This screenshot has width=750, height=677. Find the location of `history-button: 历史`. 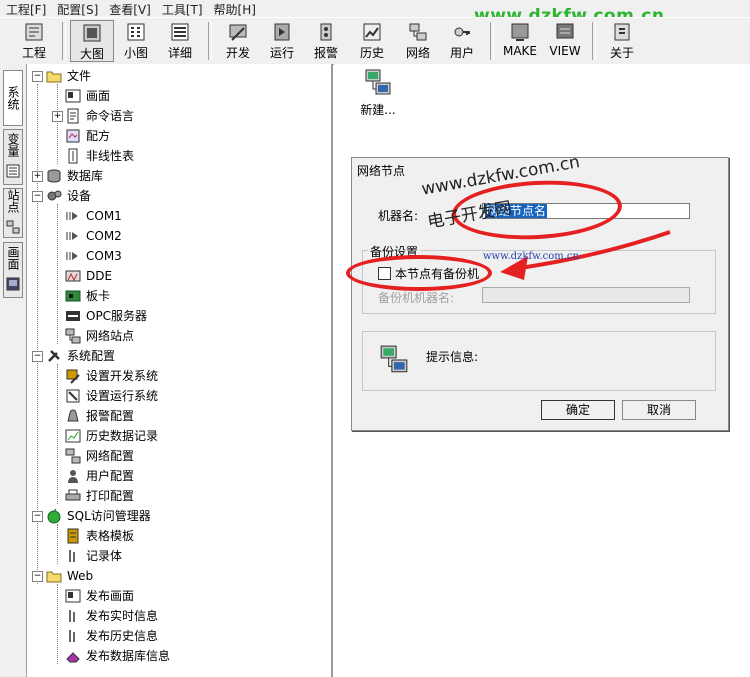

history-button: 历史 is located at coordinates (372, 41).